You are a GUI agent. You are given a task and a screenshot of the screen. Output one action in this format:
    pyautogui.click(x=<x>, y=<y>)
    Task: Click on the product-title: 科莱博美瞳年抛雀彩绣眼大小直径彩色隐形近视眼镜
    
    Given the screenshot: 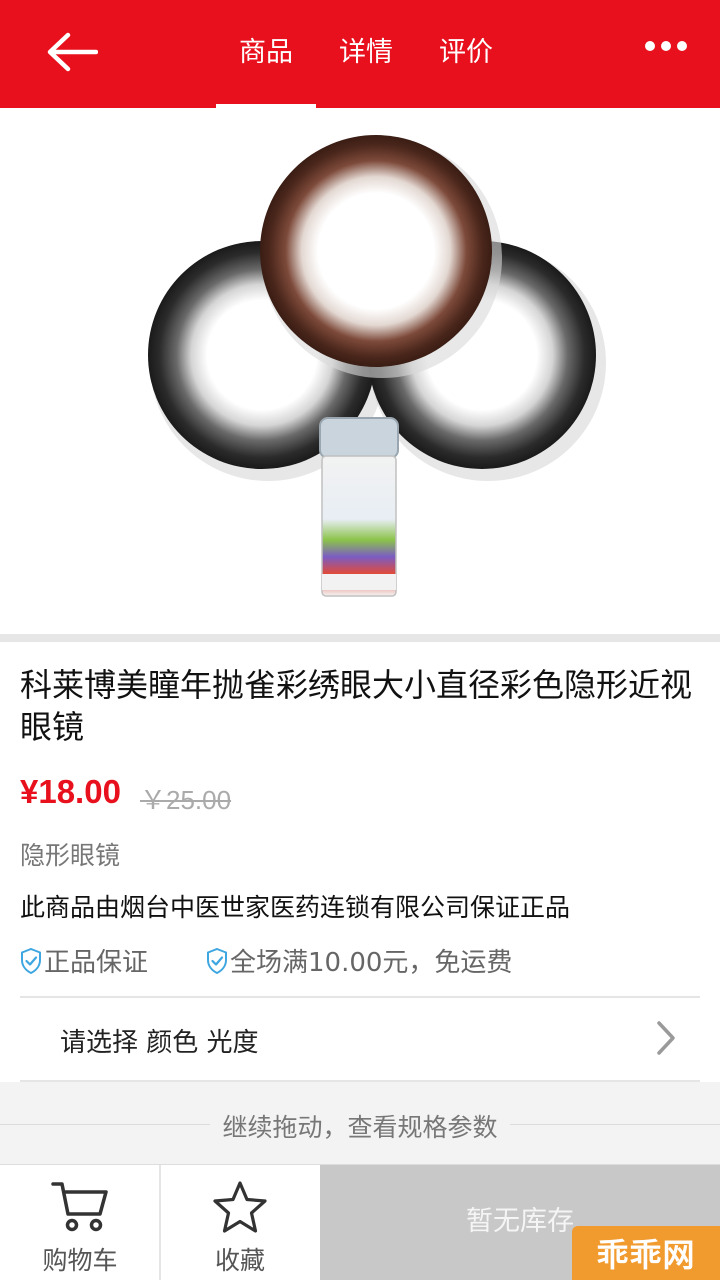 What is the action you would take?
    pyautogui.click(x=356, y=706)
    